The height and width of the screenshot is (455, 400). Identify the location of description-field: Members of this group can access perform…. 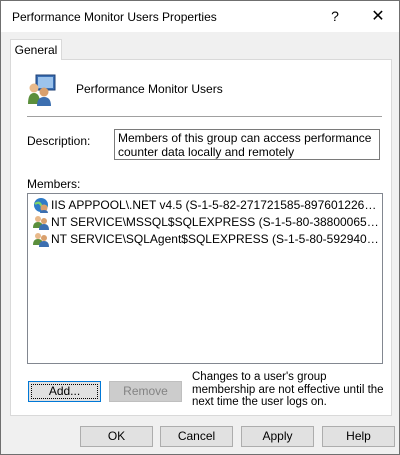
(247, 144).